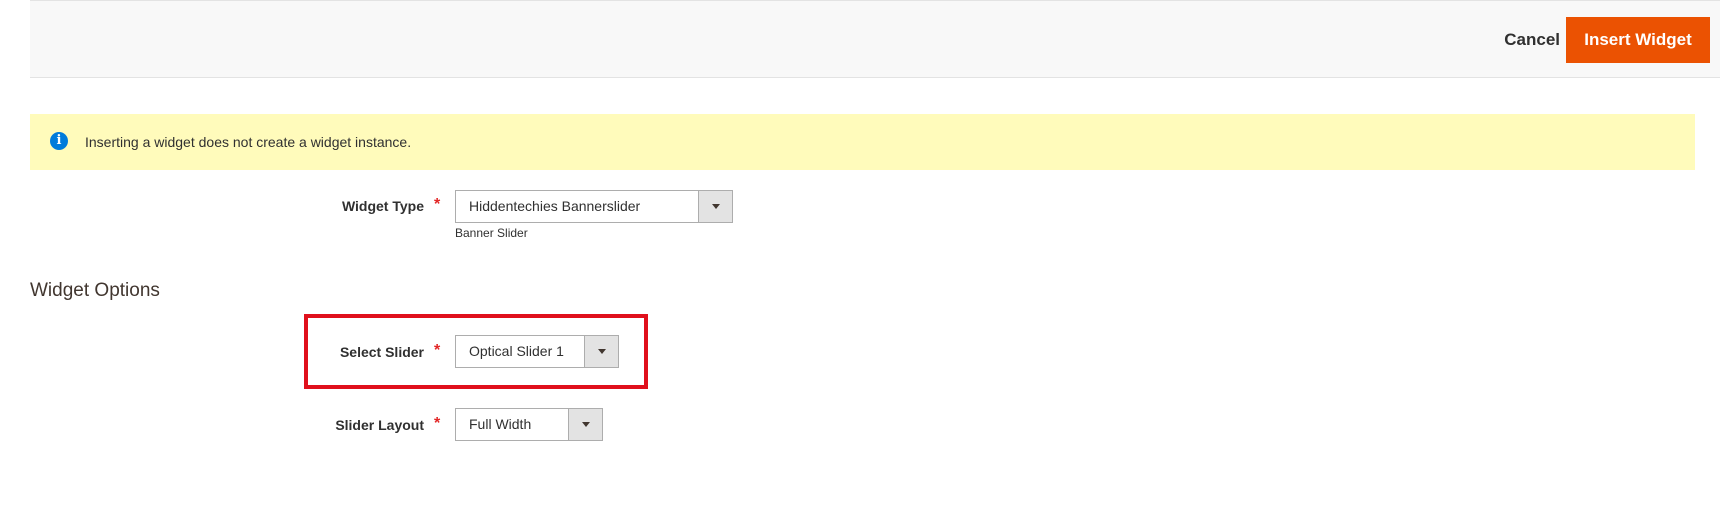  What do you see at coordinates (1638, 40) in the screenshot?
I see `insert-widget-button: Insert Widget` at bounding box center [1638, 40].